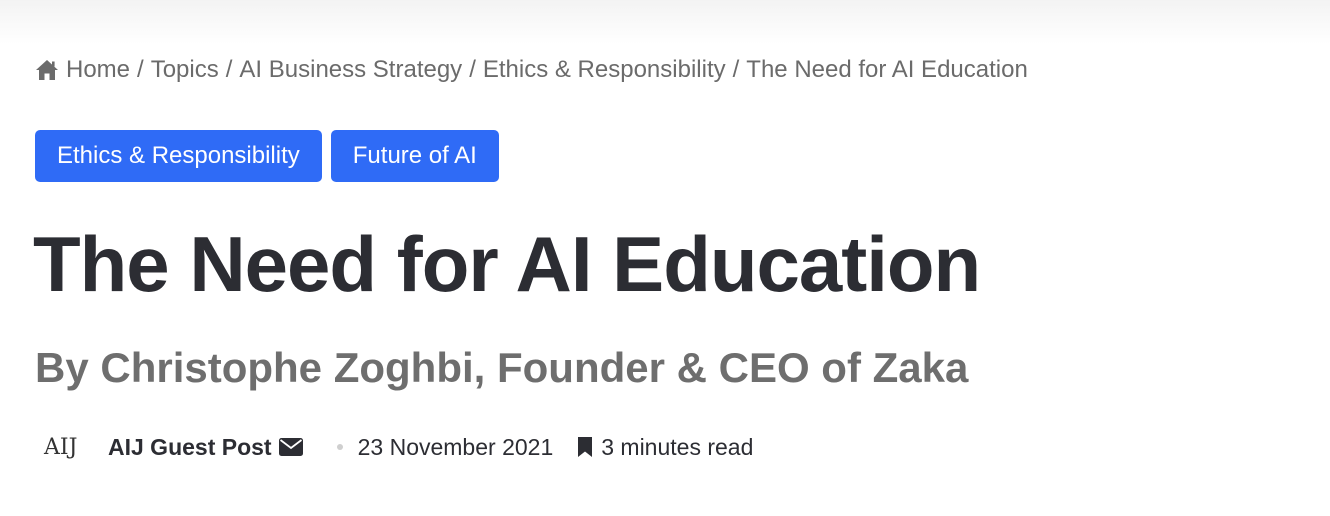 The image size is (1330, 516). Describe the element at coordinates (185, 70) in the screenshot. I see `breadcrumb-topics-link: Topics` at that location.